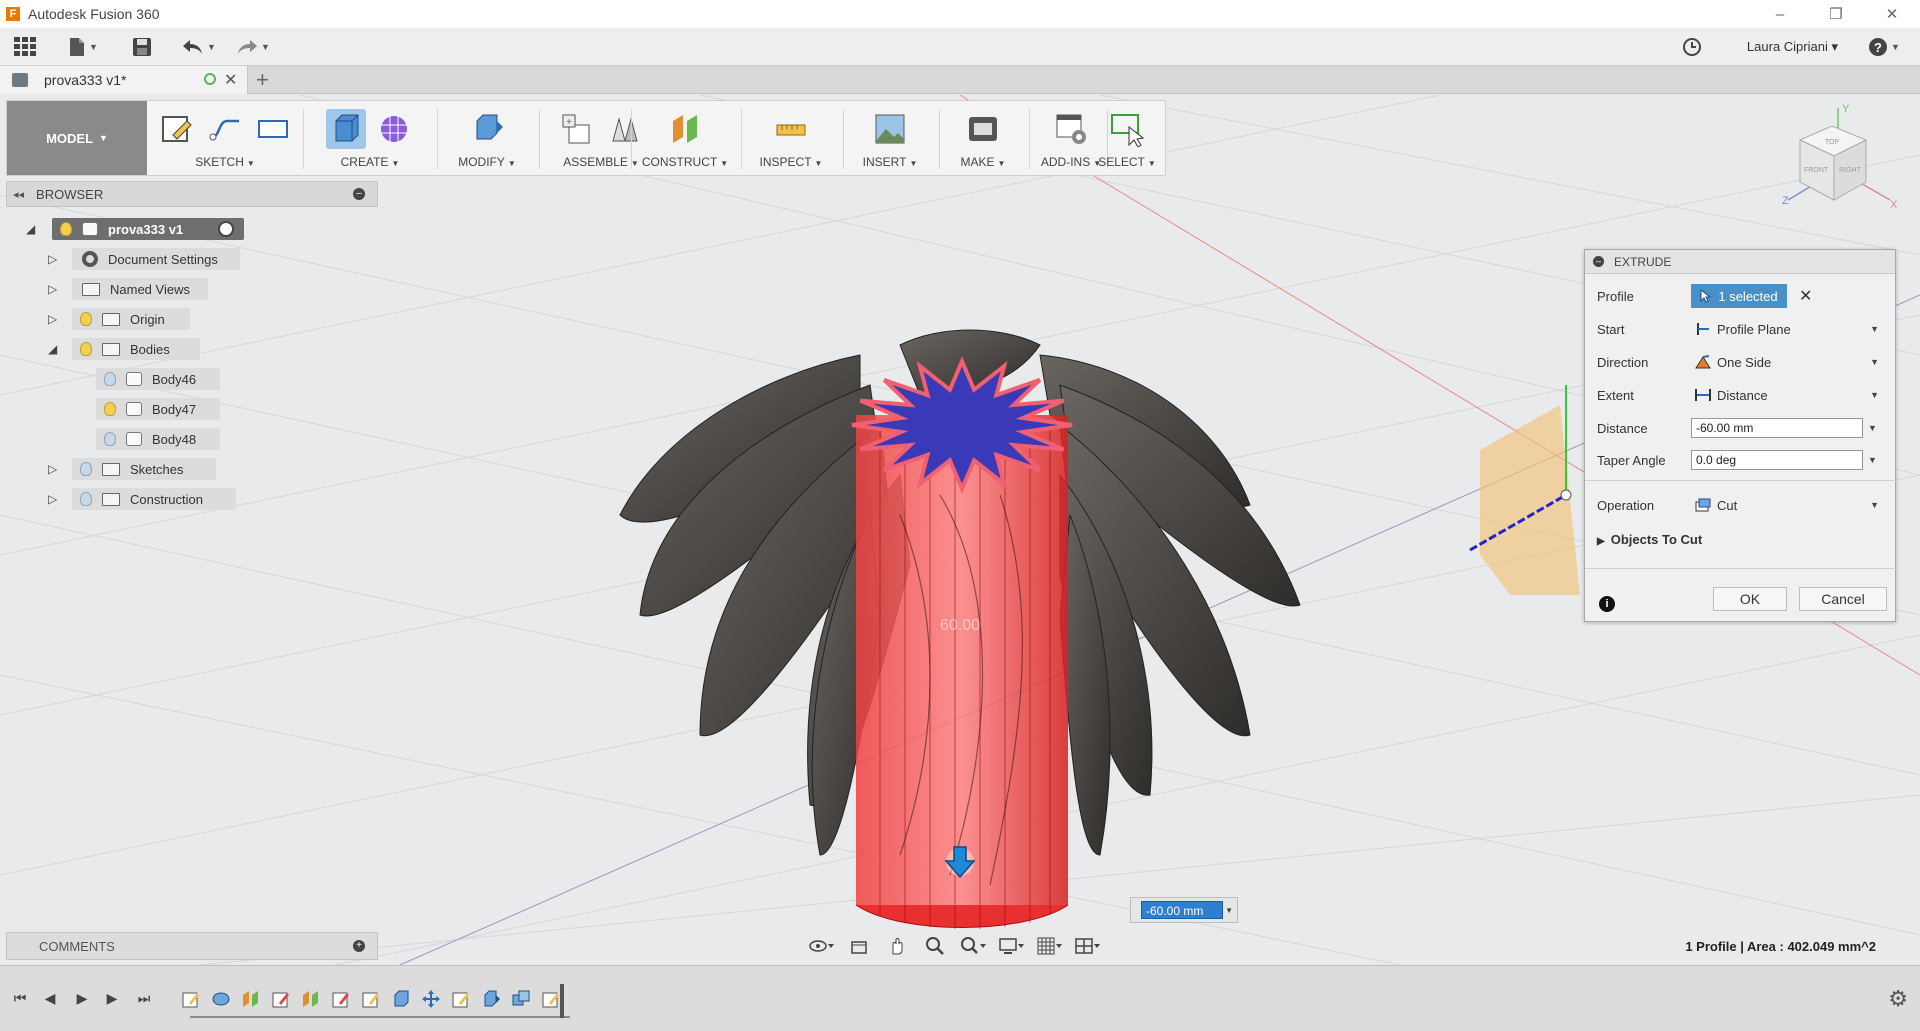 The width and height of the screenshot is (1920, 1031). Describe the element at coordinates (791, 129) in the screenshot. I see `measure-button` at that location.